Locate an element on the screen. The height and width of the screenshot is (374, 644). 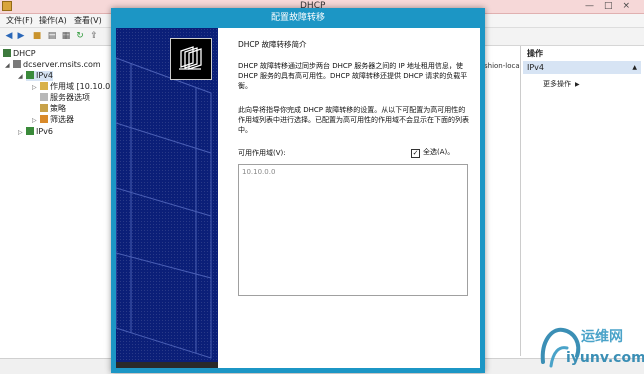
tree-item-policies: 策略 is located at coordinates (53, 109).